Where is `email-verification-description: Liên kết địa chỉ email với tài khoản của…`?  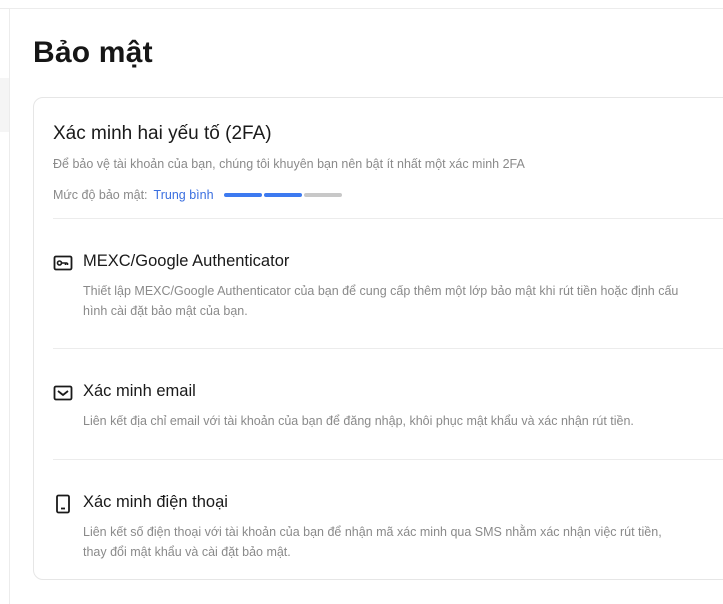
email-verification-description: Liên kết địa chỉ email với tài khoản của… is located at coordinates (358, 421).